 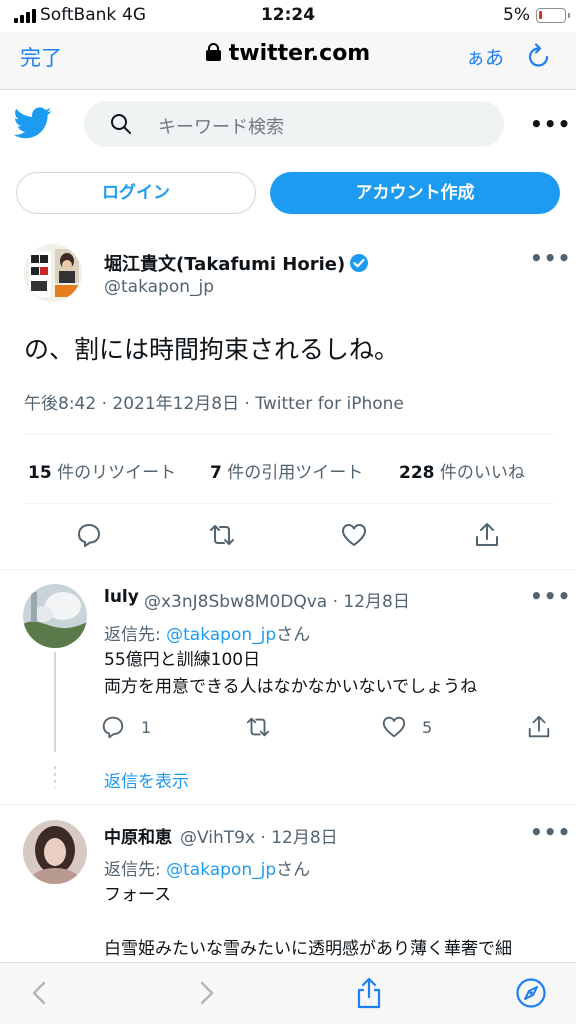 What do you see at coordinates (485, 56) in the screenshot?
I see `text-size-button: ぁあ` at bounding box center [485, 56].